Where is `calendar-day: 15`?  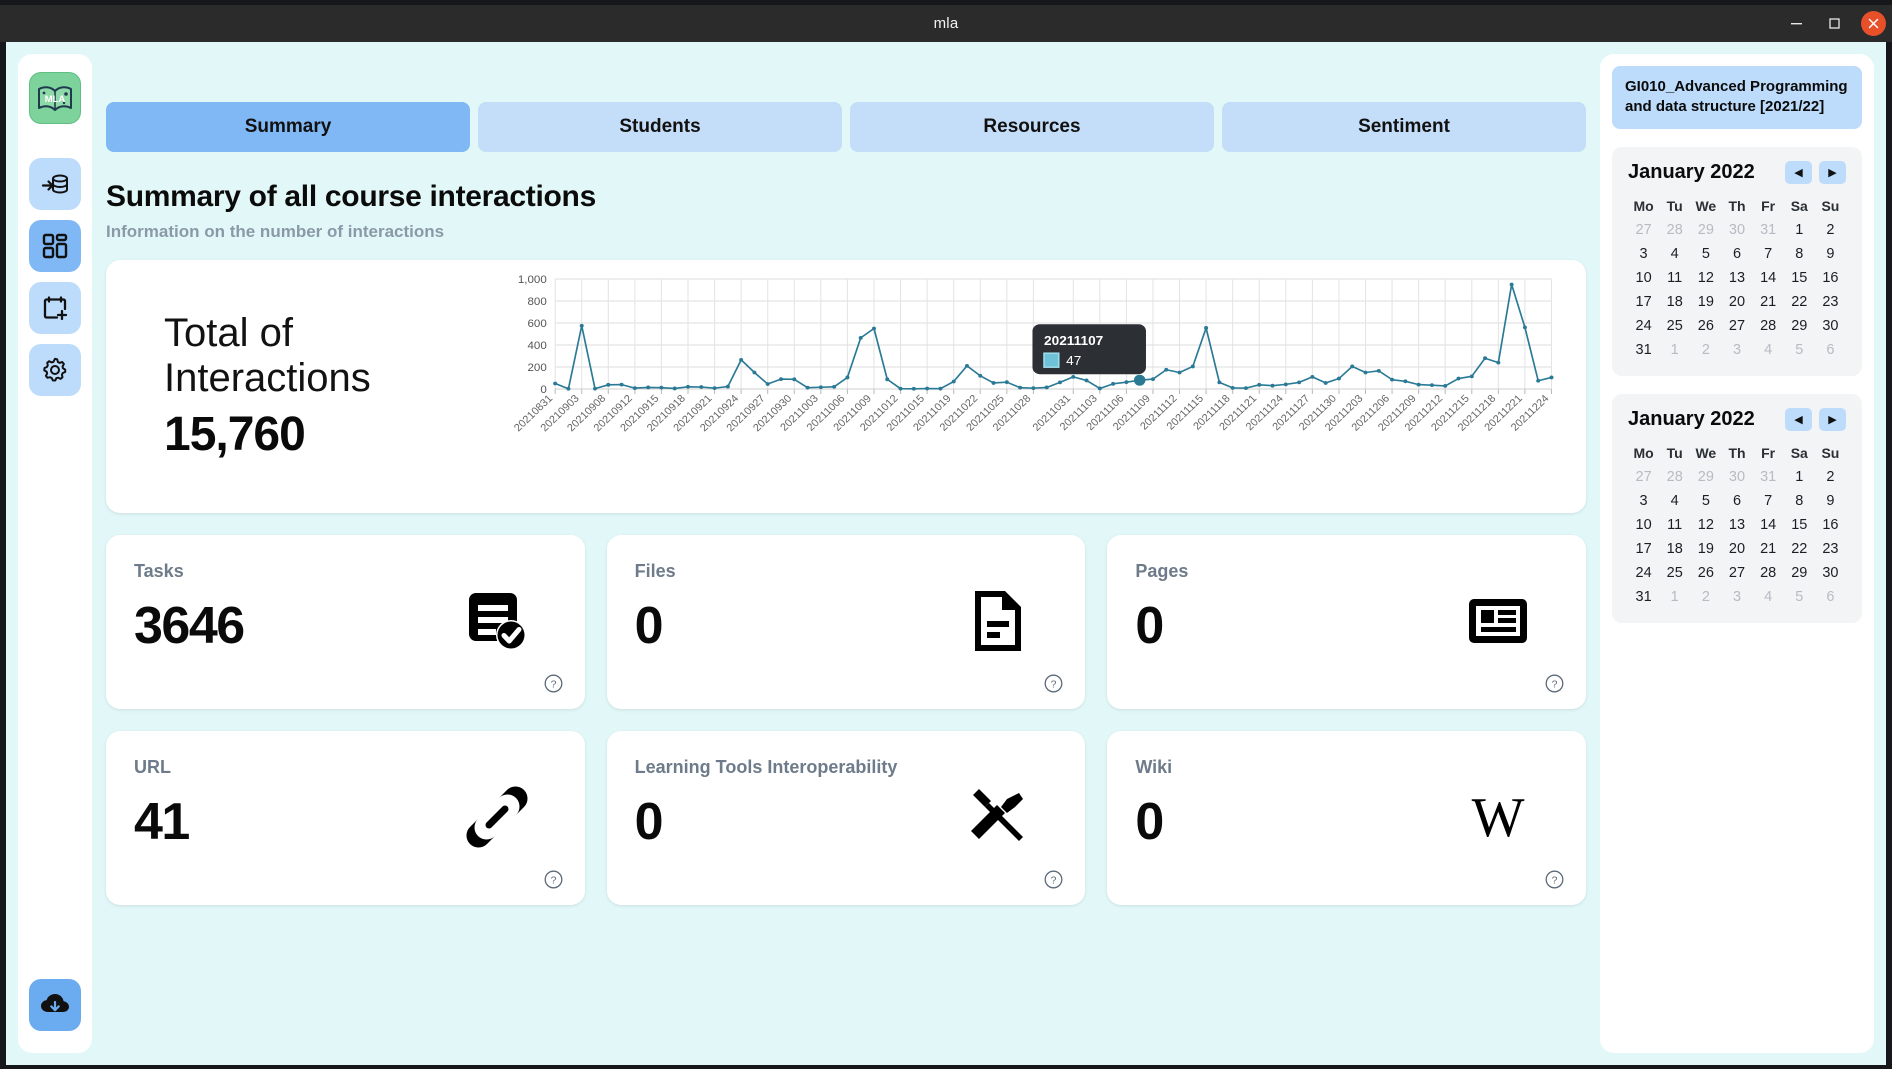 calendar-day: 15 is located at coordinates (1799, 278).